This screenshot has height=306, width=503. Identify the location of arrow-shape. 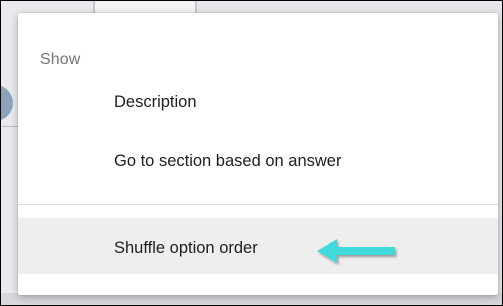
(356, 251).